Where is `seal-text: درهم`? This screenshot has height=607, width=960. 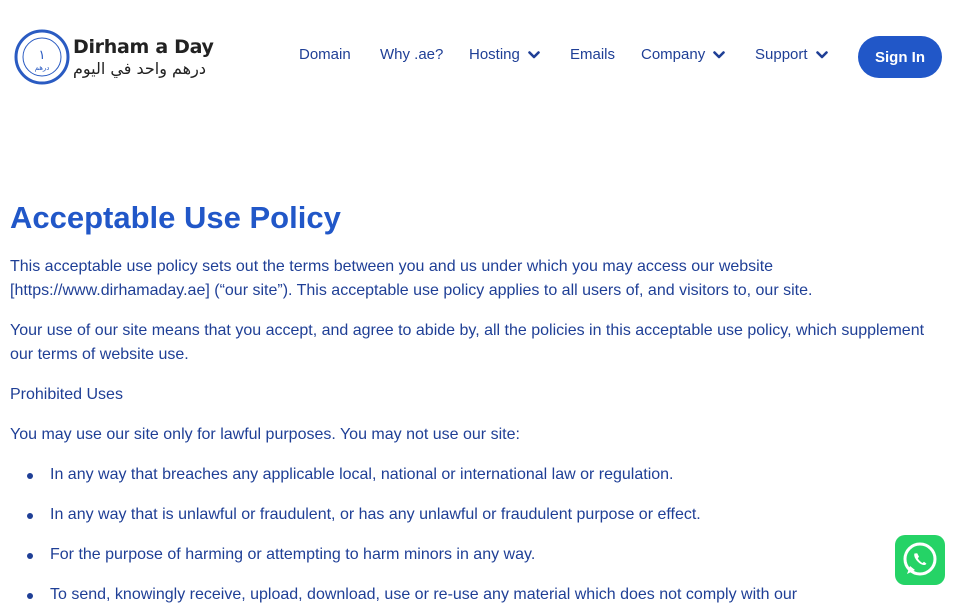 seal-text: درهم is located at coordinates (42, 68).